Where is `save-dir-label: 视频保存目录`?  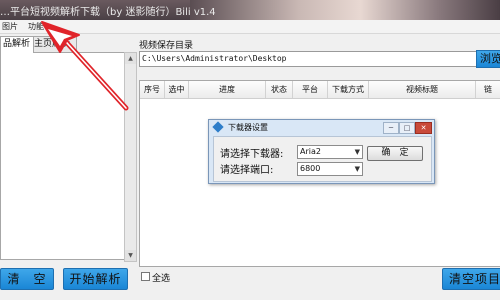 save-dir-label: 视频保存目录 is located at coordinates (166, 46).